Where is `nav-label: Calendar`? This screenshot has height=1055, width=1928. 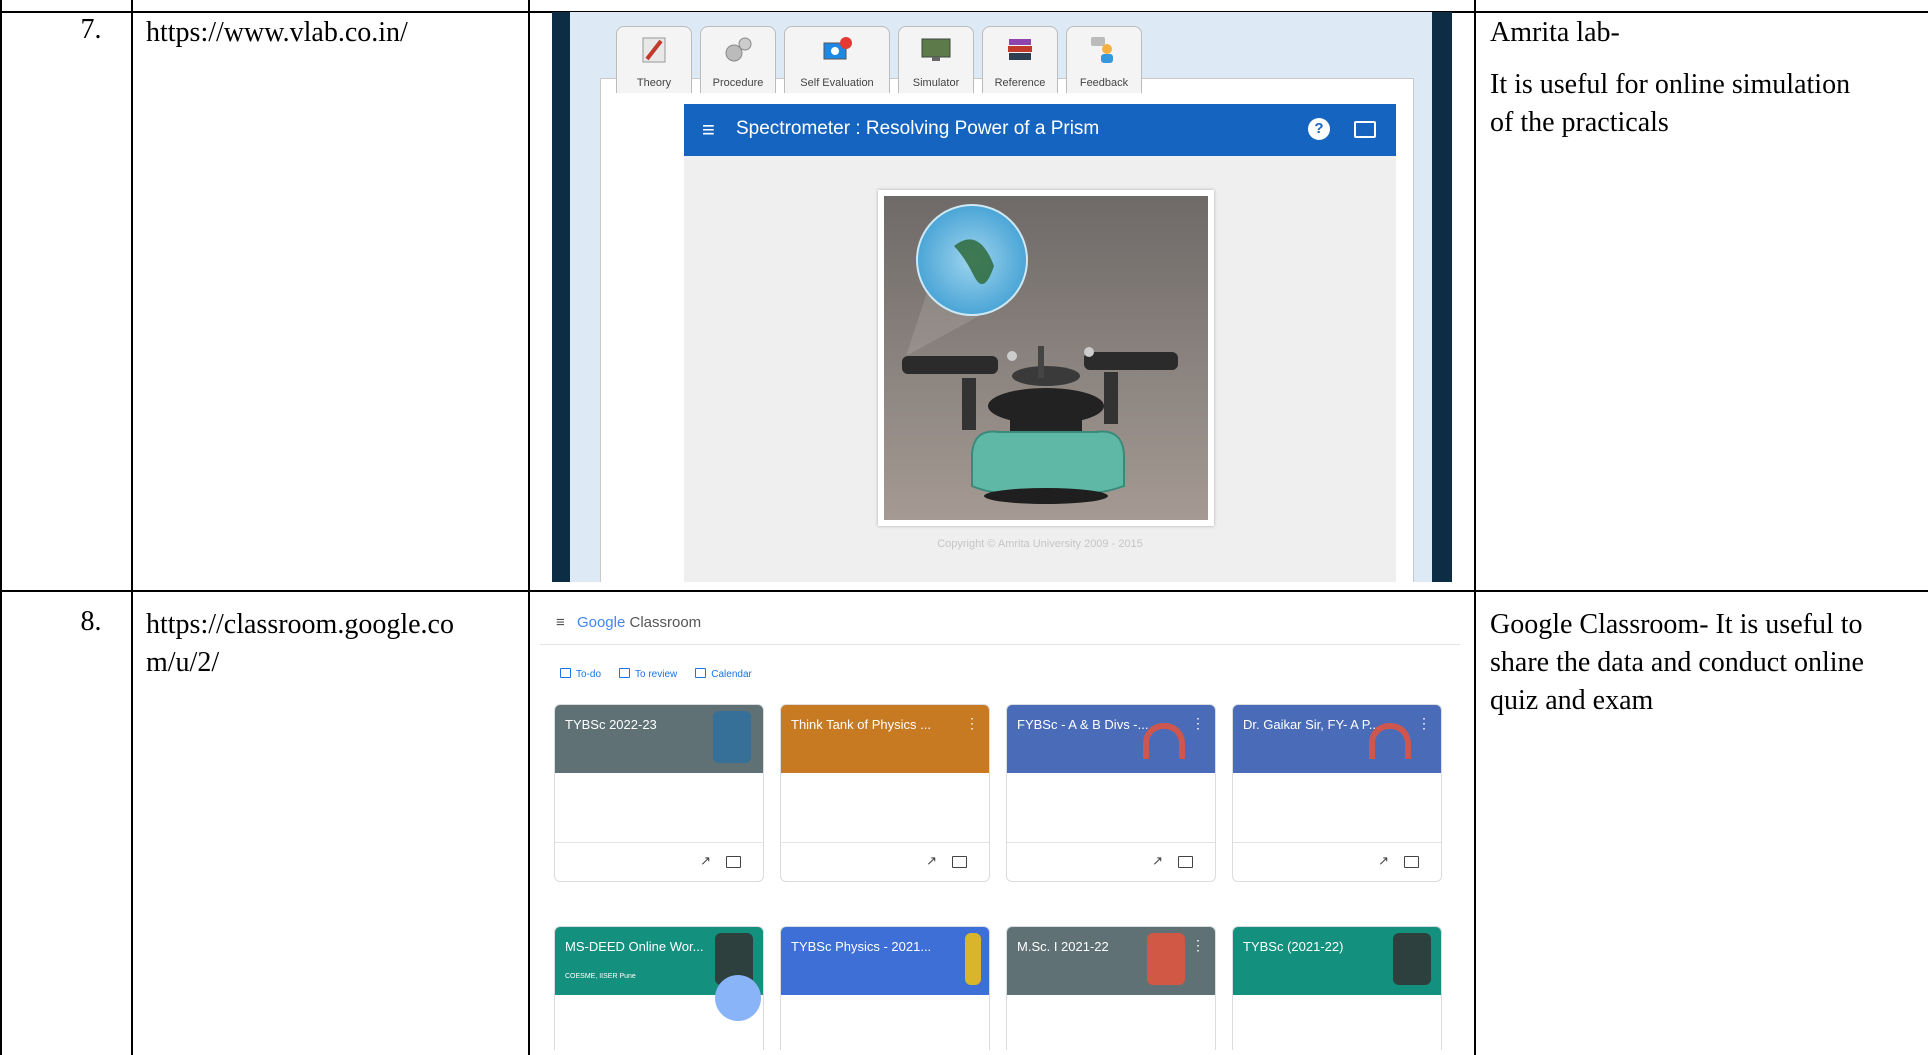
nav-label: Calendar is located at coordinates (731, 674).